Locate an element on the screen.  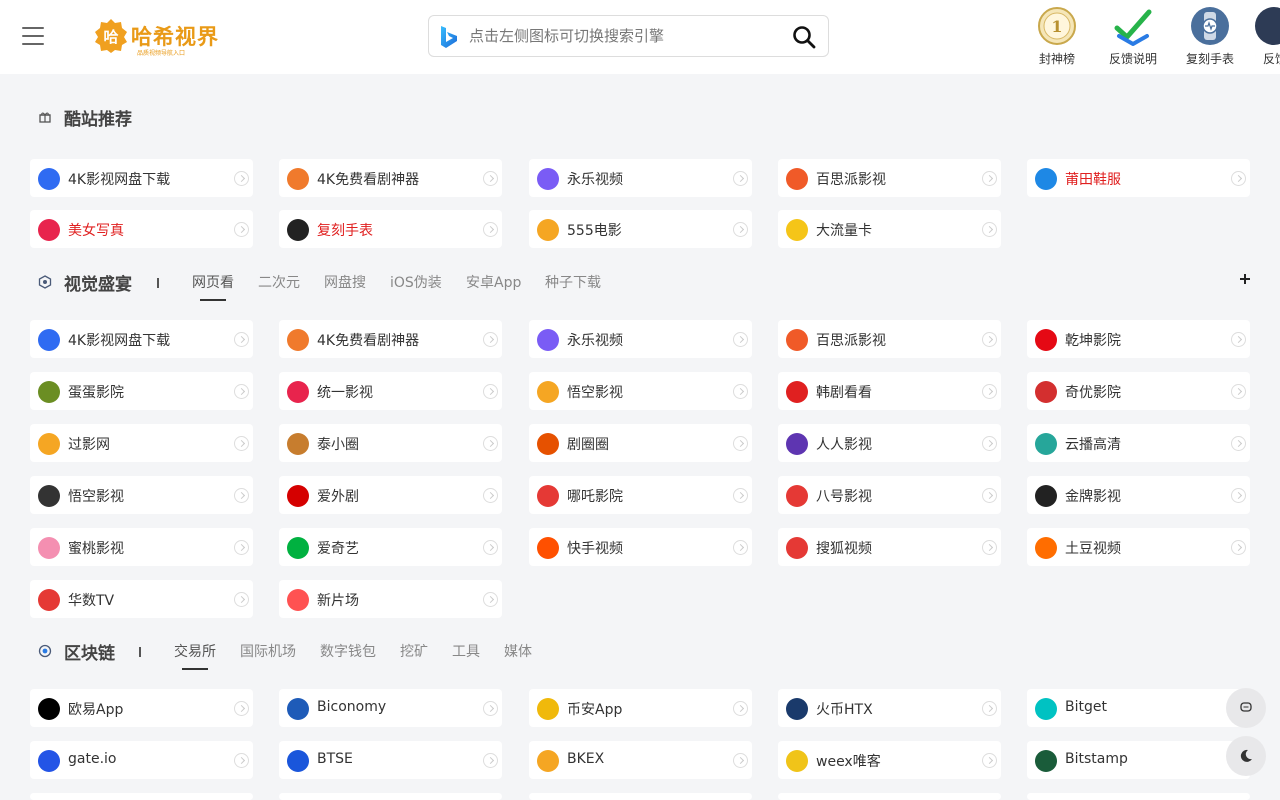
site-card: gate.io is located at coordinates (141, 760).